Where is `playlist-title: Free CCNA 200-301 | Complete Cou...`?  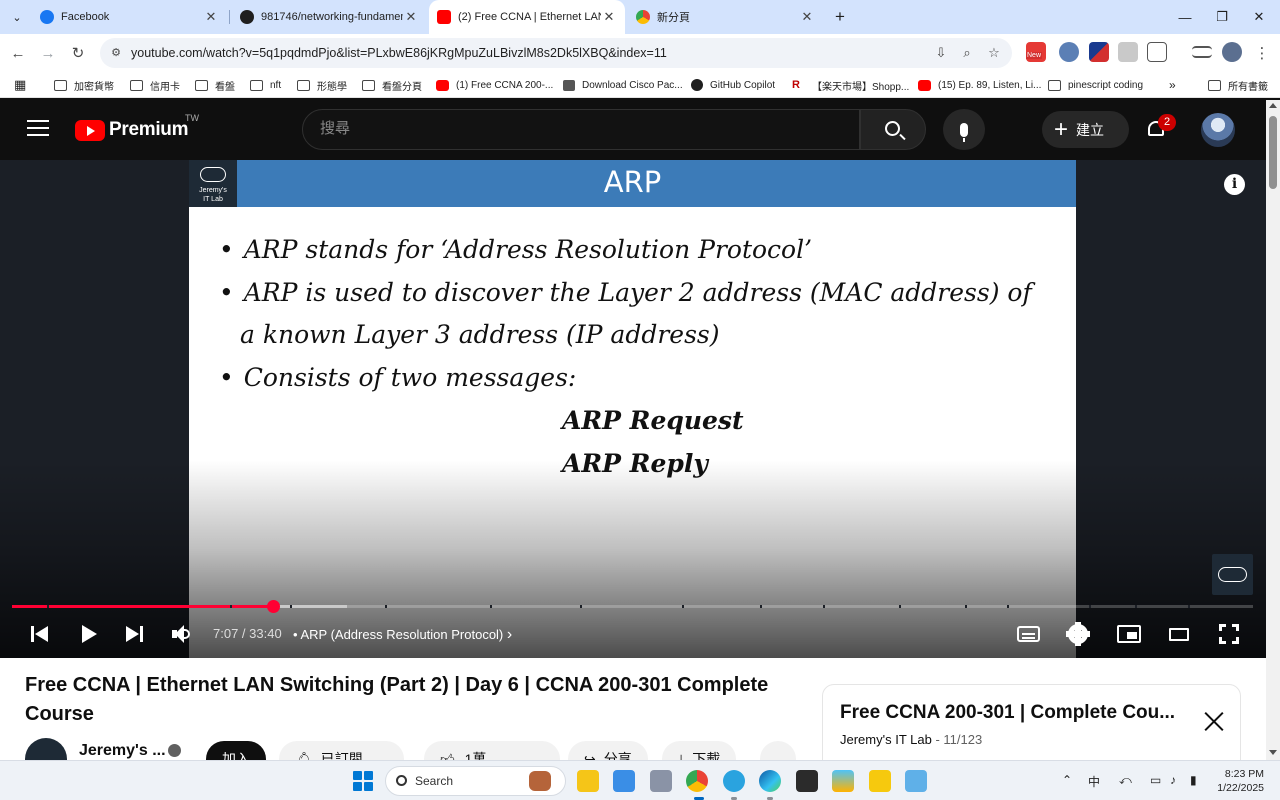 playlist-title: Free CCNA 200-301 | Complete Cou... is located at coordinates (1007, 713).